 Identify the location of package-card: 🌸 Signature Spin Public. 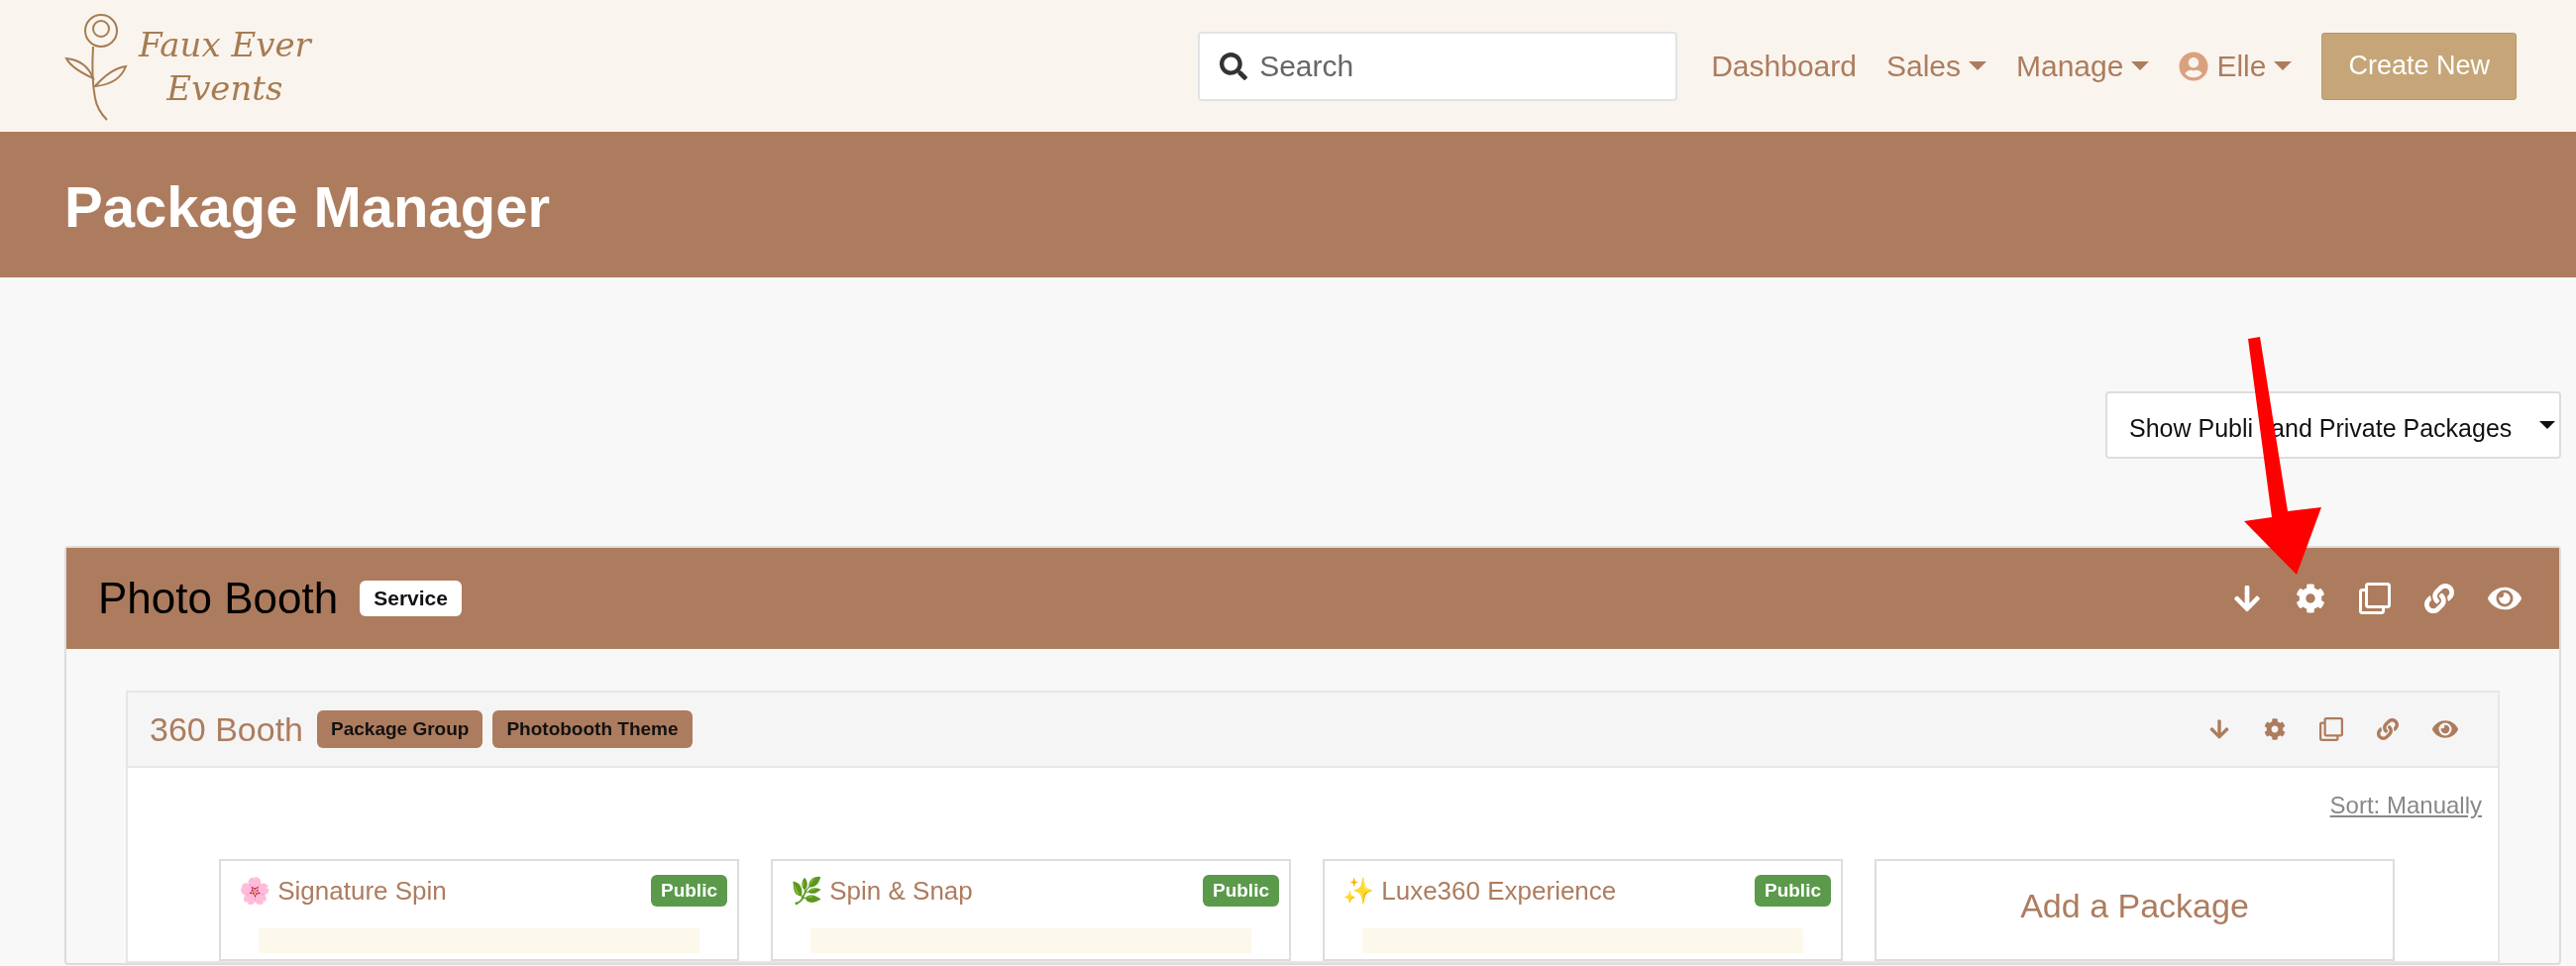
(479, 910).